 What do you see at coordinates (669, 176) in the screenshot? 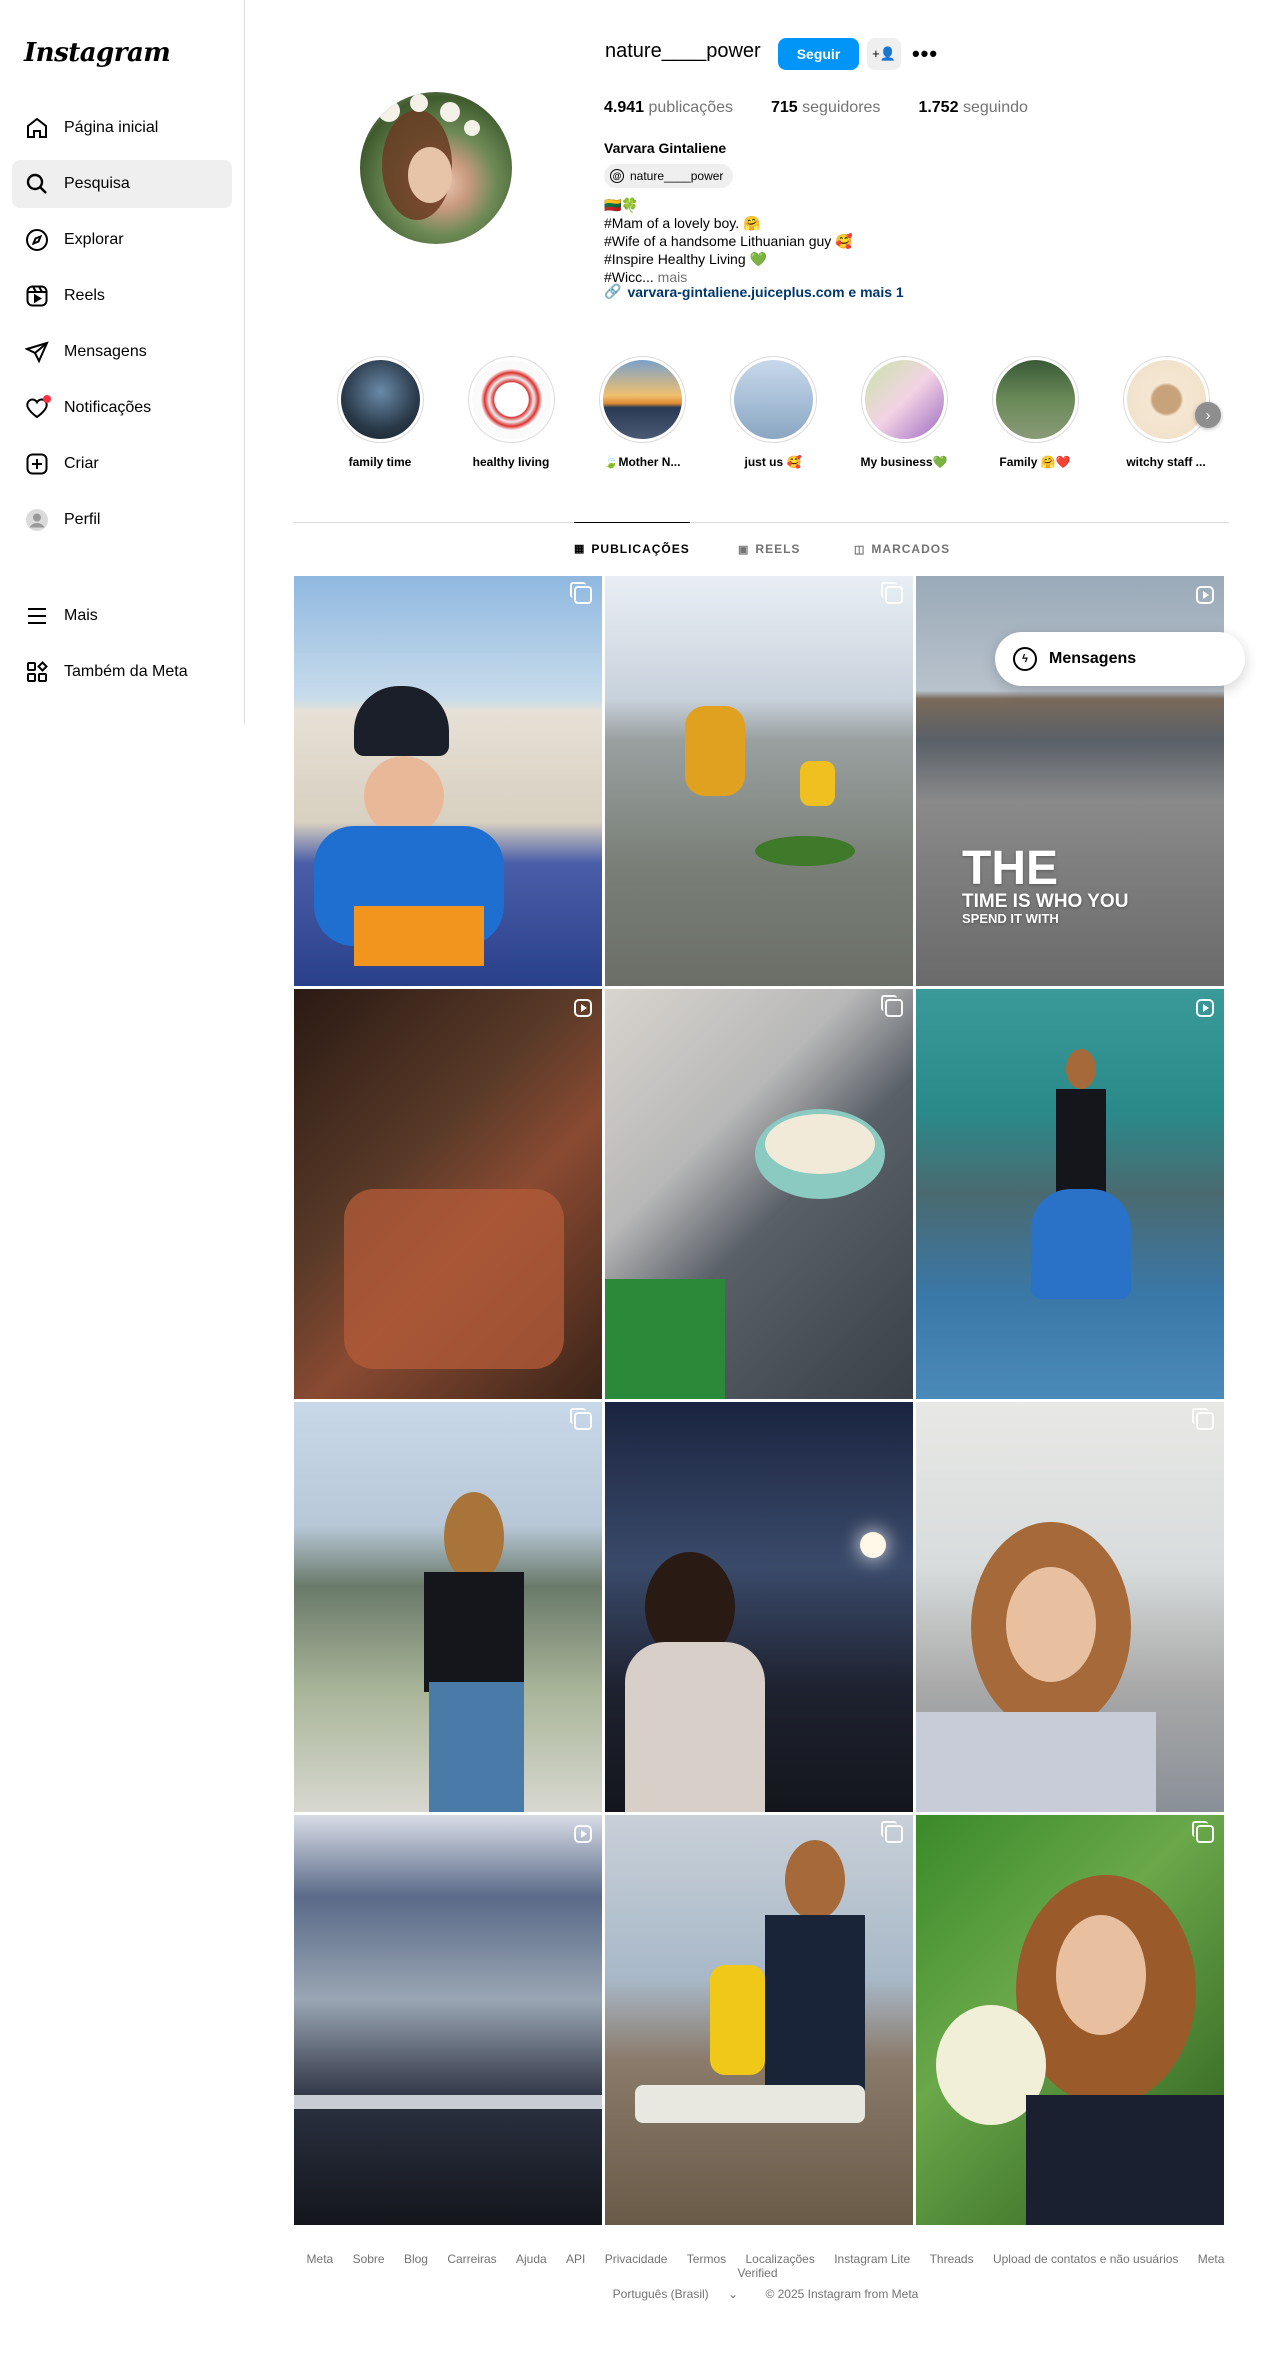
I see `threads-badge: @ nature____power` at bounding box center [669, 176].